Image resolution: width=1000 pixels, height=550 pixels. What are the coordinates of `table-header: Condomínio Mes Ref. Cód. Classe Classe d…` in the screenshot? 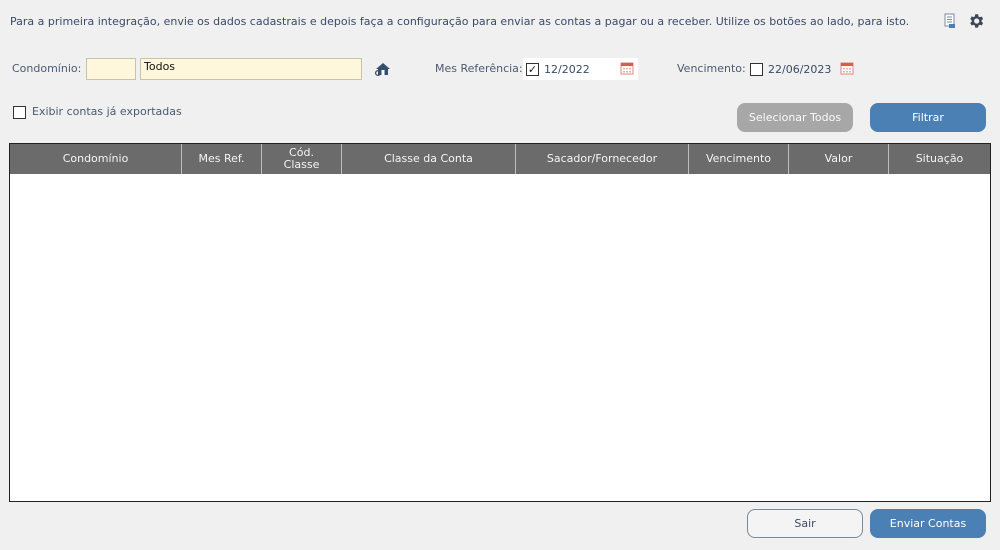 It's located at (500, 159).